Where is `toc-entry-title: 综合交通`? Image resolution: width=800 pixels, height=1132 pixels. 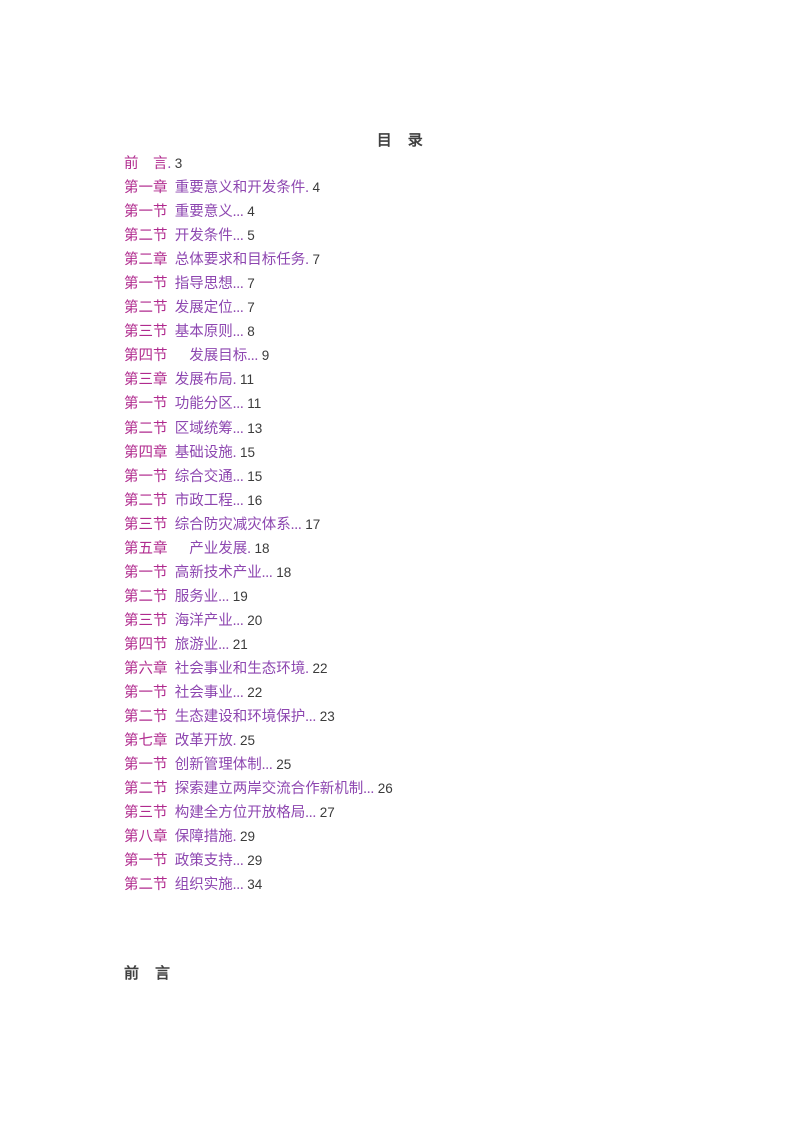
toc-entry-title: 综合交通 is located at coordinates (203, 476).